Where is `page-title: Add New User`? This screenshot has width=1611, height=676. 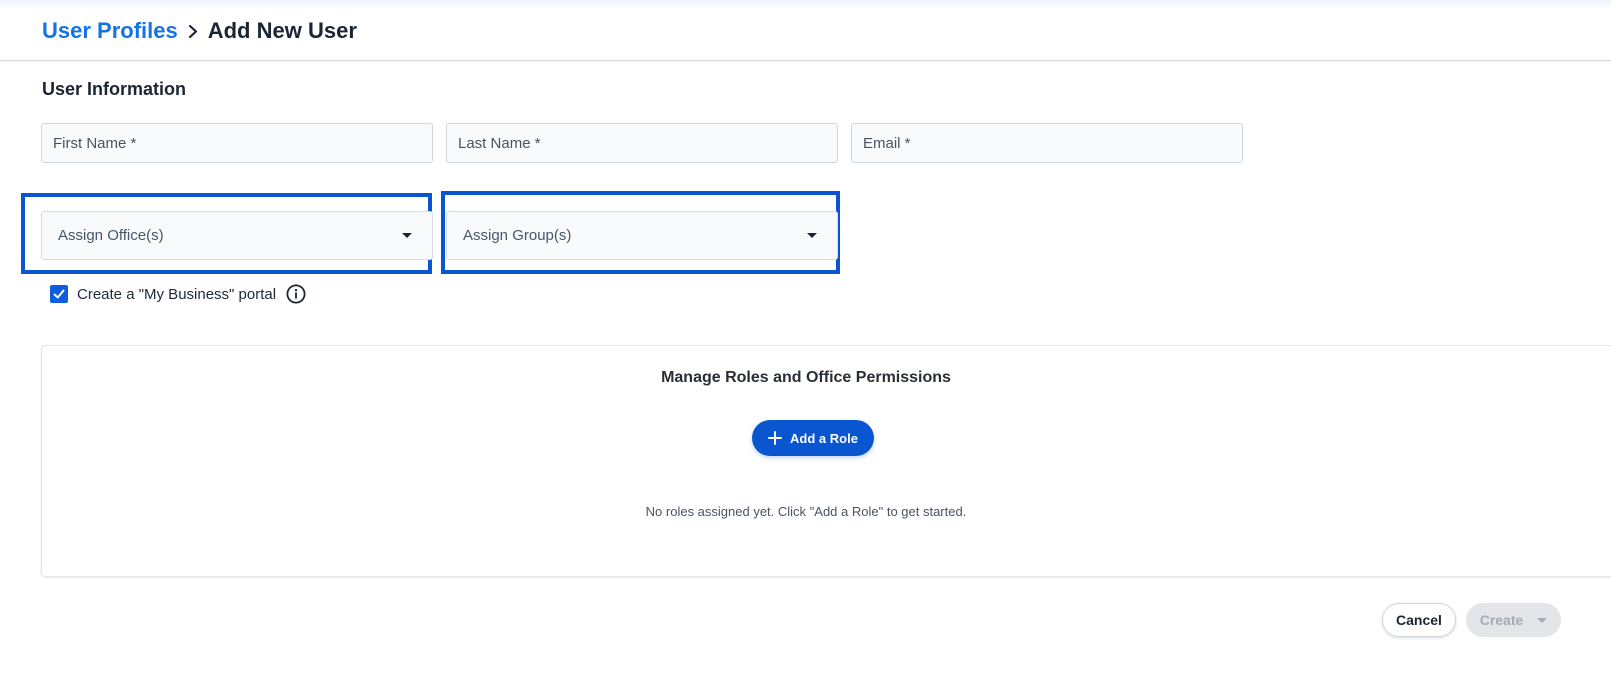
page-title: Add New User is located at coordinates (282, 30).